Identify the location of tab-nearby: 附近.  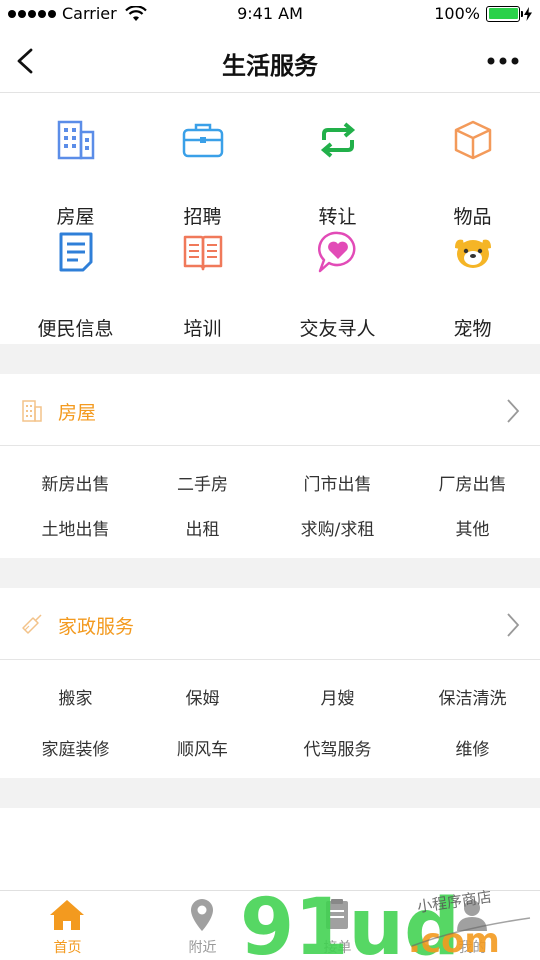
(202, 925).